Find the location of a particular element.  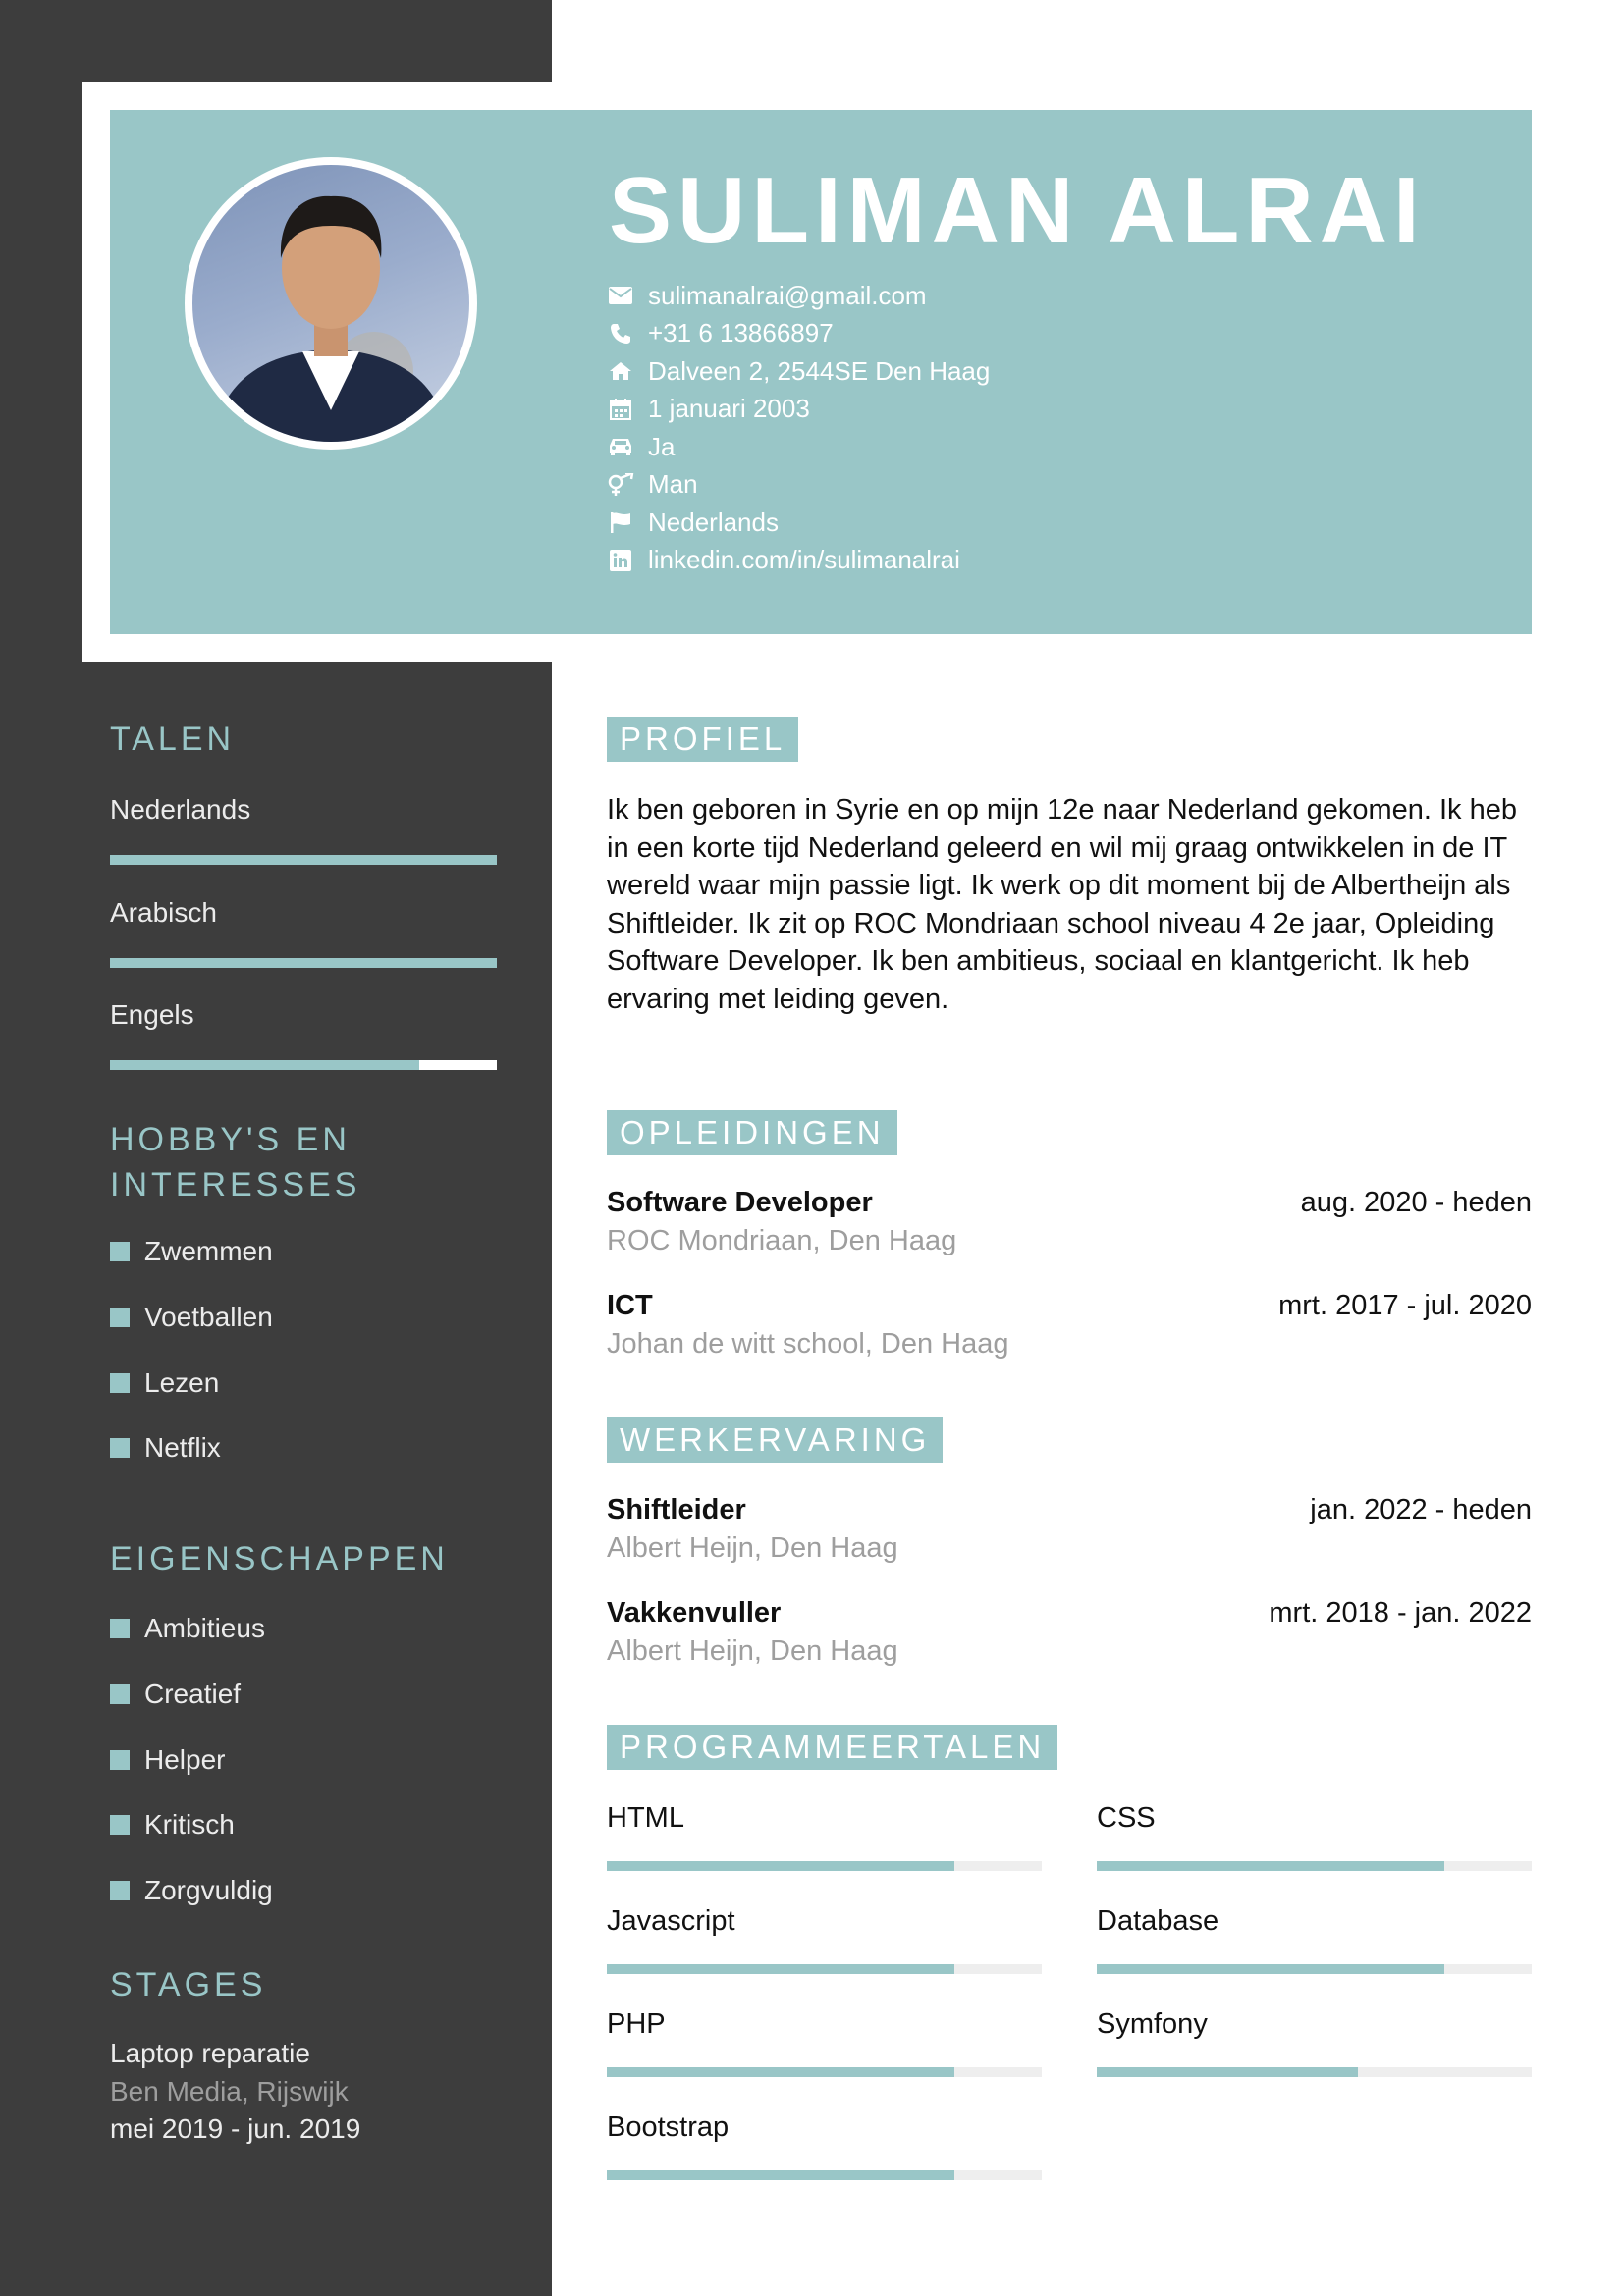

skill-label: PHP is located at coordinates (636, 2024).